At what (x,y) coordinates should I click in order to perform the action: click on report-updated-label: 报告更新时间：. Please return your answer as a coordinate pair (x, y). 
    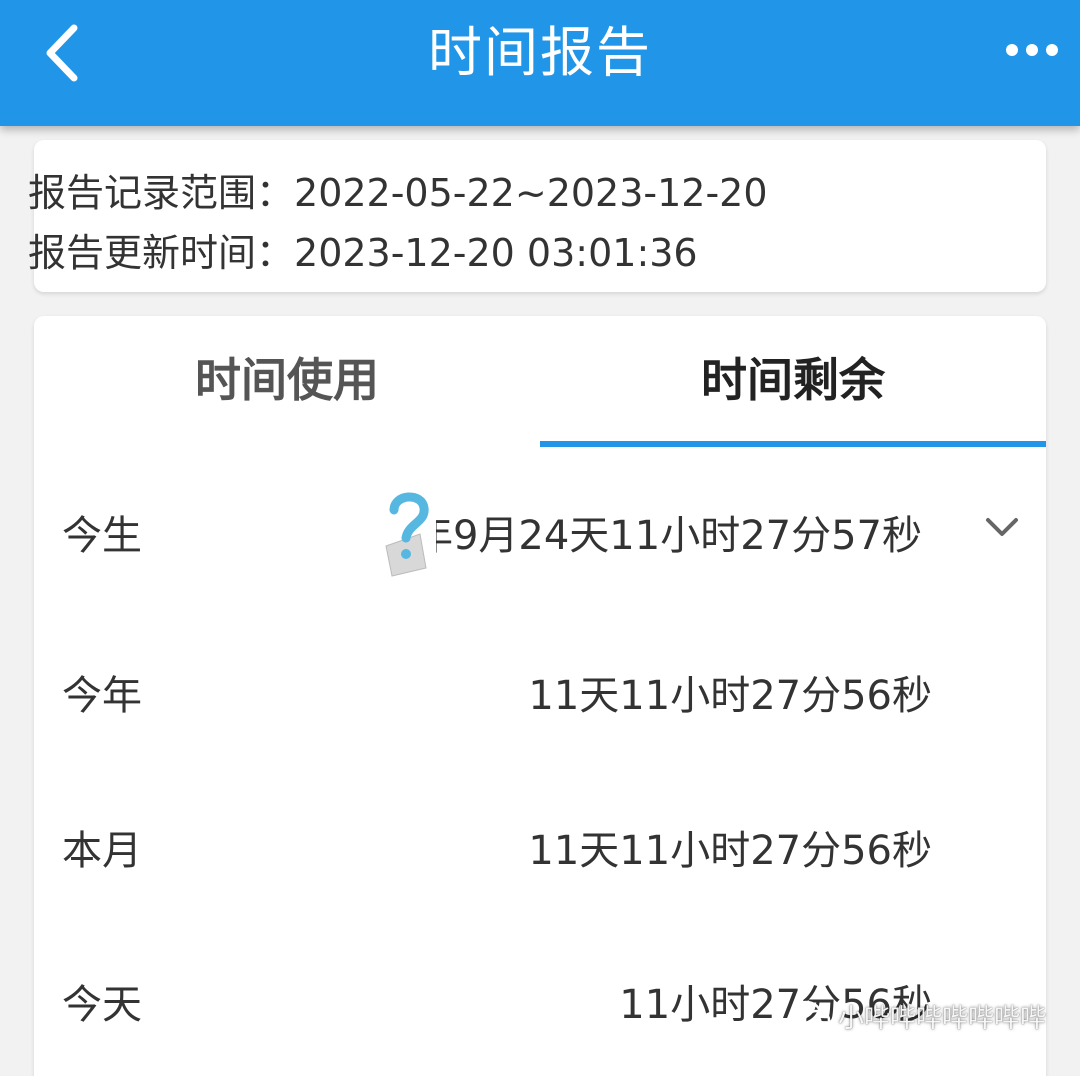
    Looking at the image, I should click on (161, 253).